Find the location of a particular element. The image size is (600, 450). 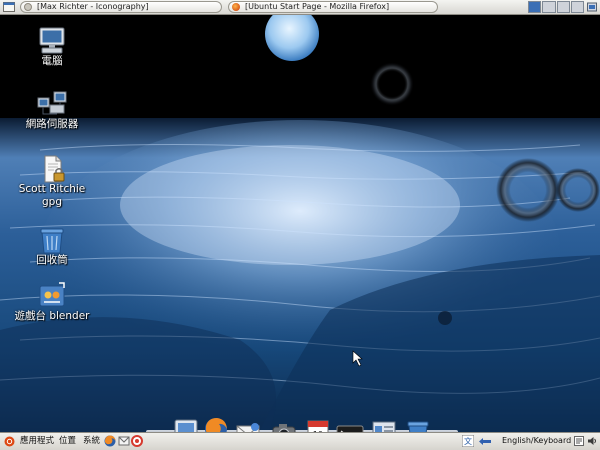

taskbar-button-label: [Max Richter - Iconography] is located at coordinates (93, 6).